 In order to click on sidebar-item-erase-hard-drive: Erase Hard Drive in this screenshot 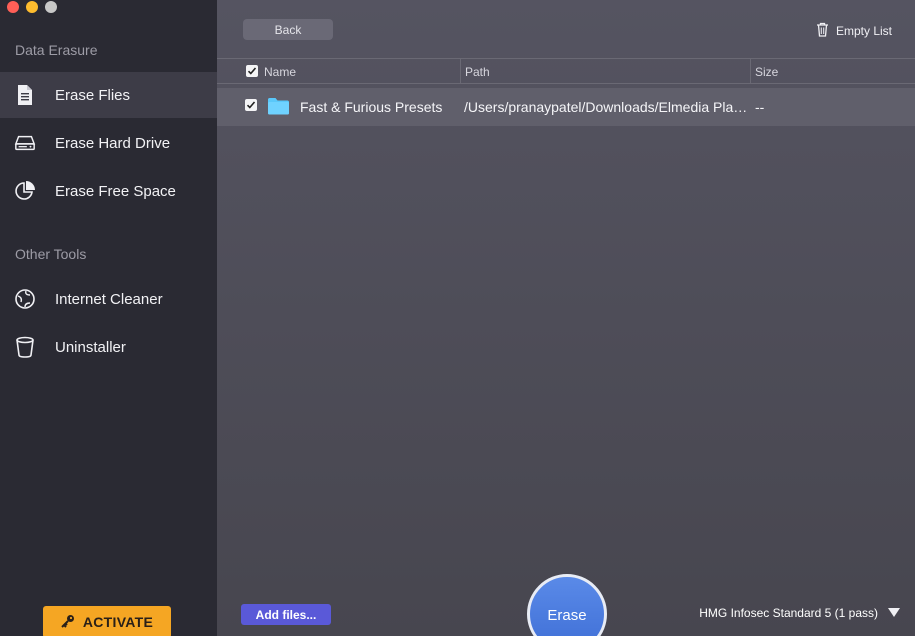, I will do `click(108, 143)`.